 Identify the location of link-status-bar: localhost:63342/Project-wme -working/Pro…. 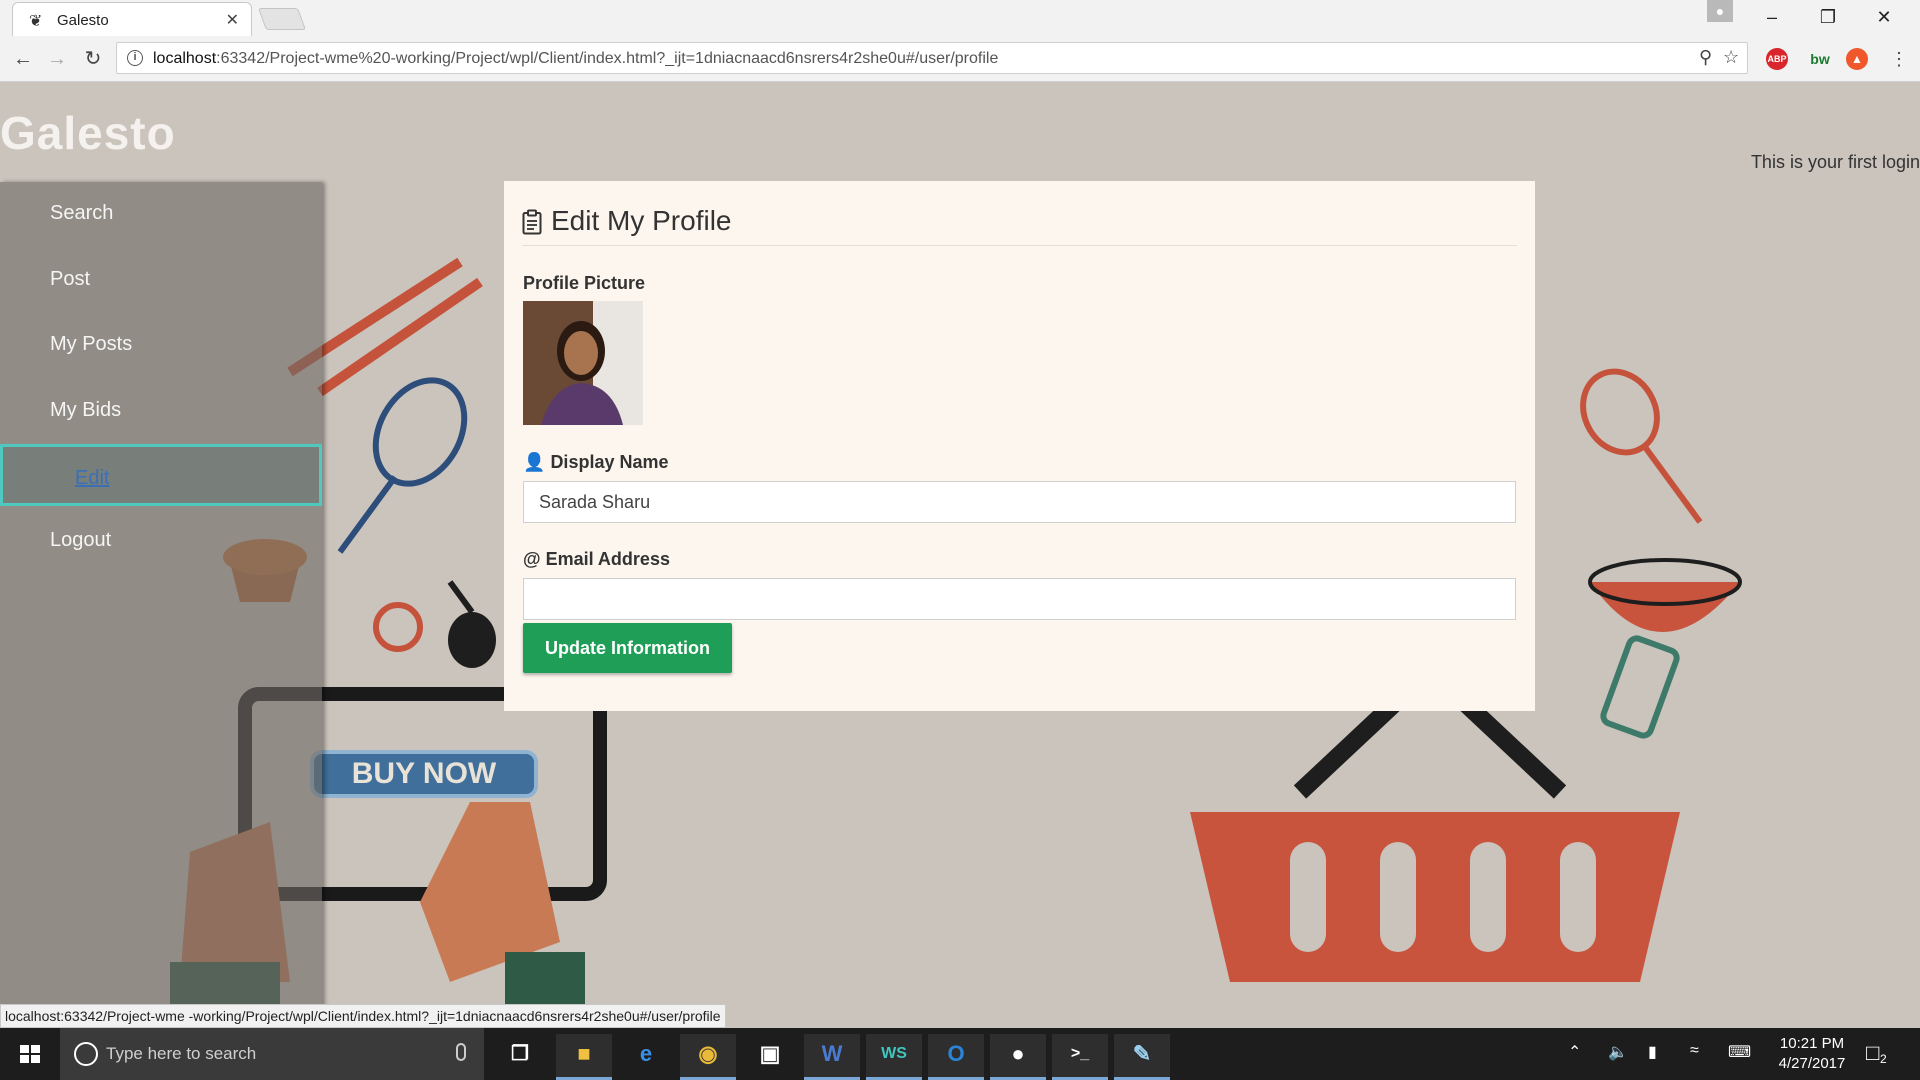
(363, 1016).